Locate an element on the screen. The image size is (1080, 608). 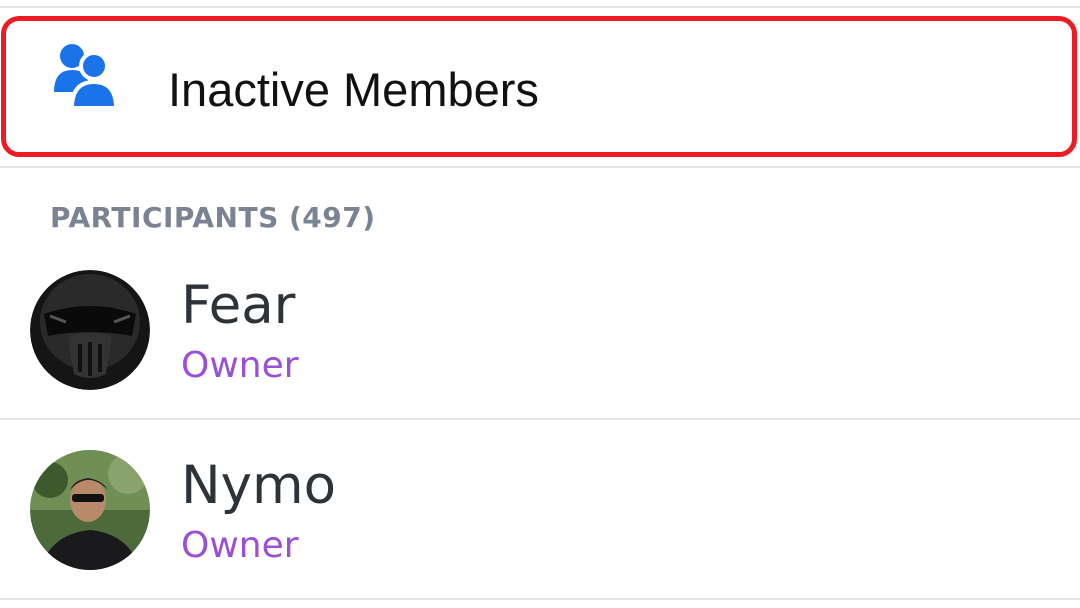
man-sunglasses-avatar is located at coordinates (90, 510).